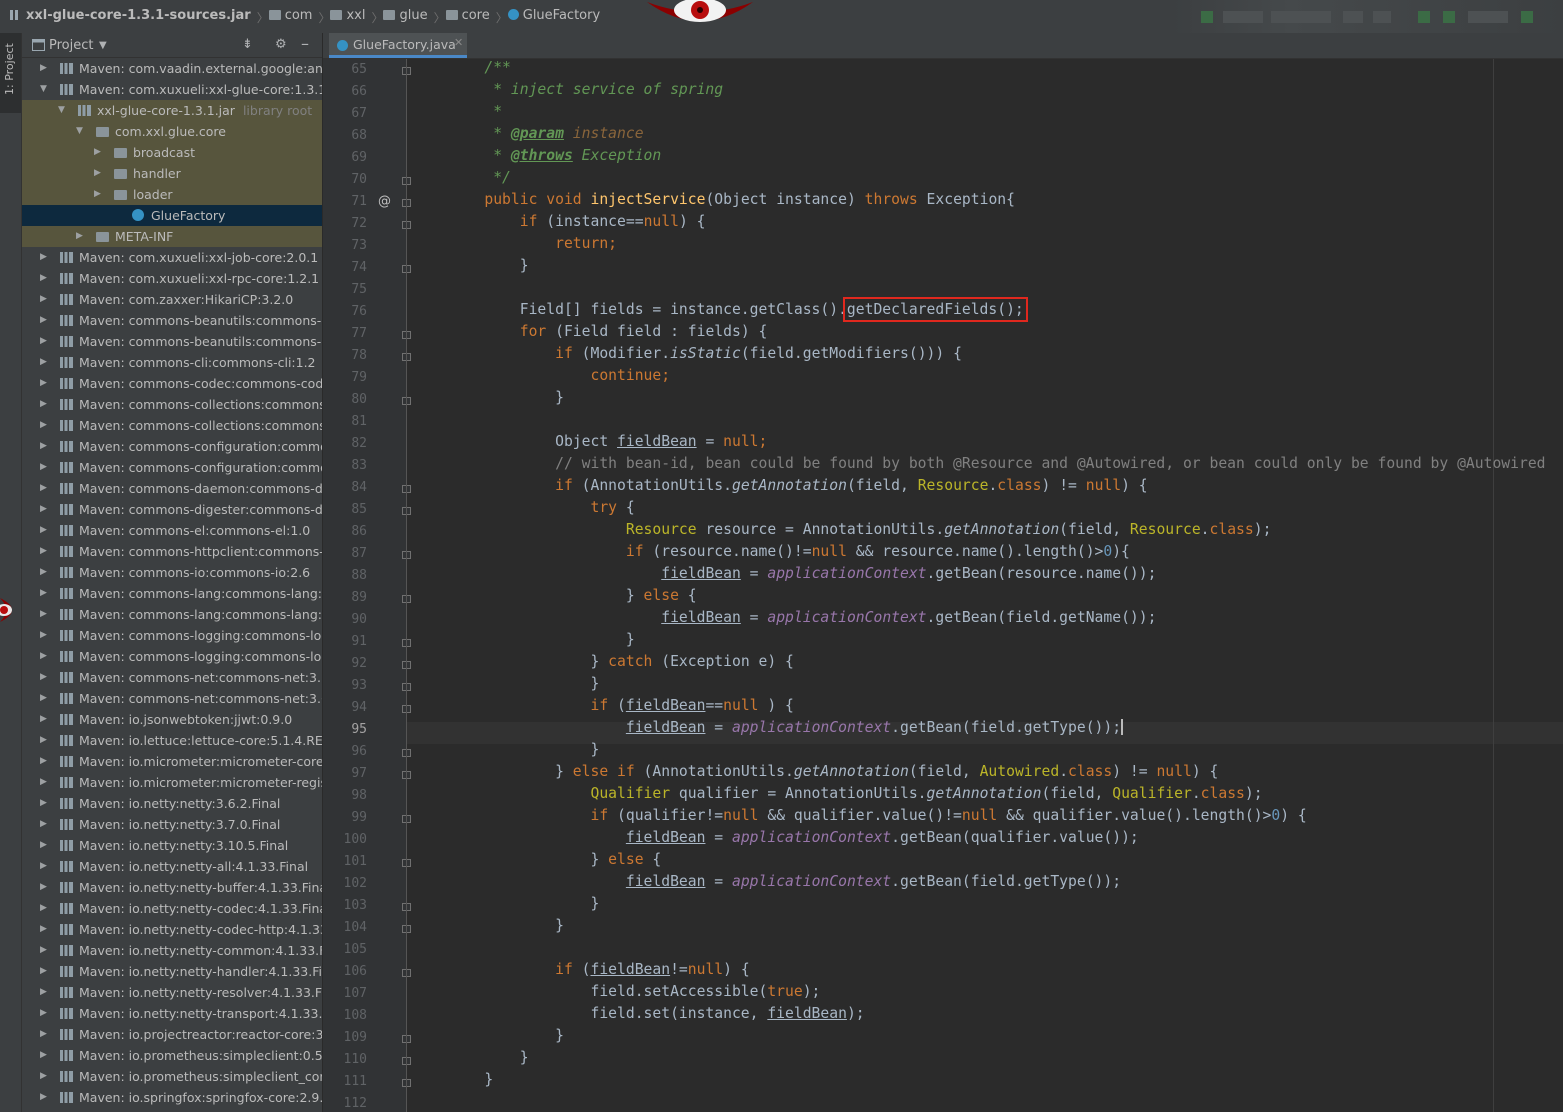 The height and width of the screenshot is (1112, 1563). I want to click on tree-item: ▶ Maven: com.vaadin.external.google:andro, so click(172, 68).